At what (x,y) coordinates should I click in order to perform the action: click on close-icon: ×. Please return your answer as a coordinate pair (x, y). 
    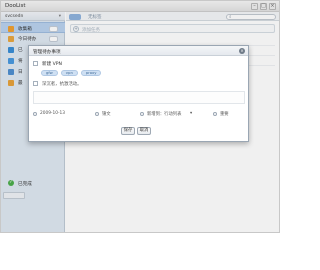
    Looking at the image, I should click on (242, 51).